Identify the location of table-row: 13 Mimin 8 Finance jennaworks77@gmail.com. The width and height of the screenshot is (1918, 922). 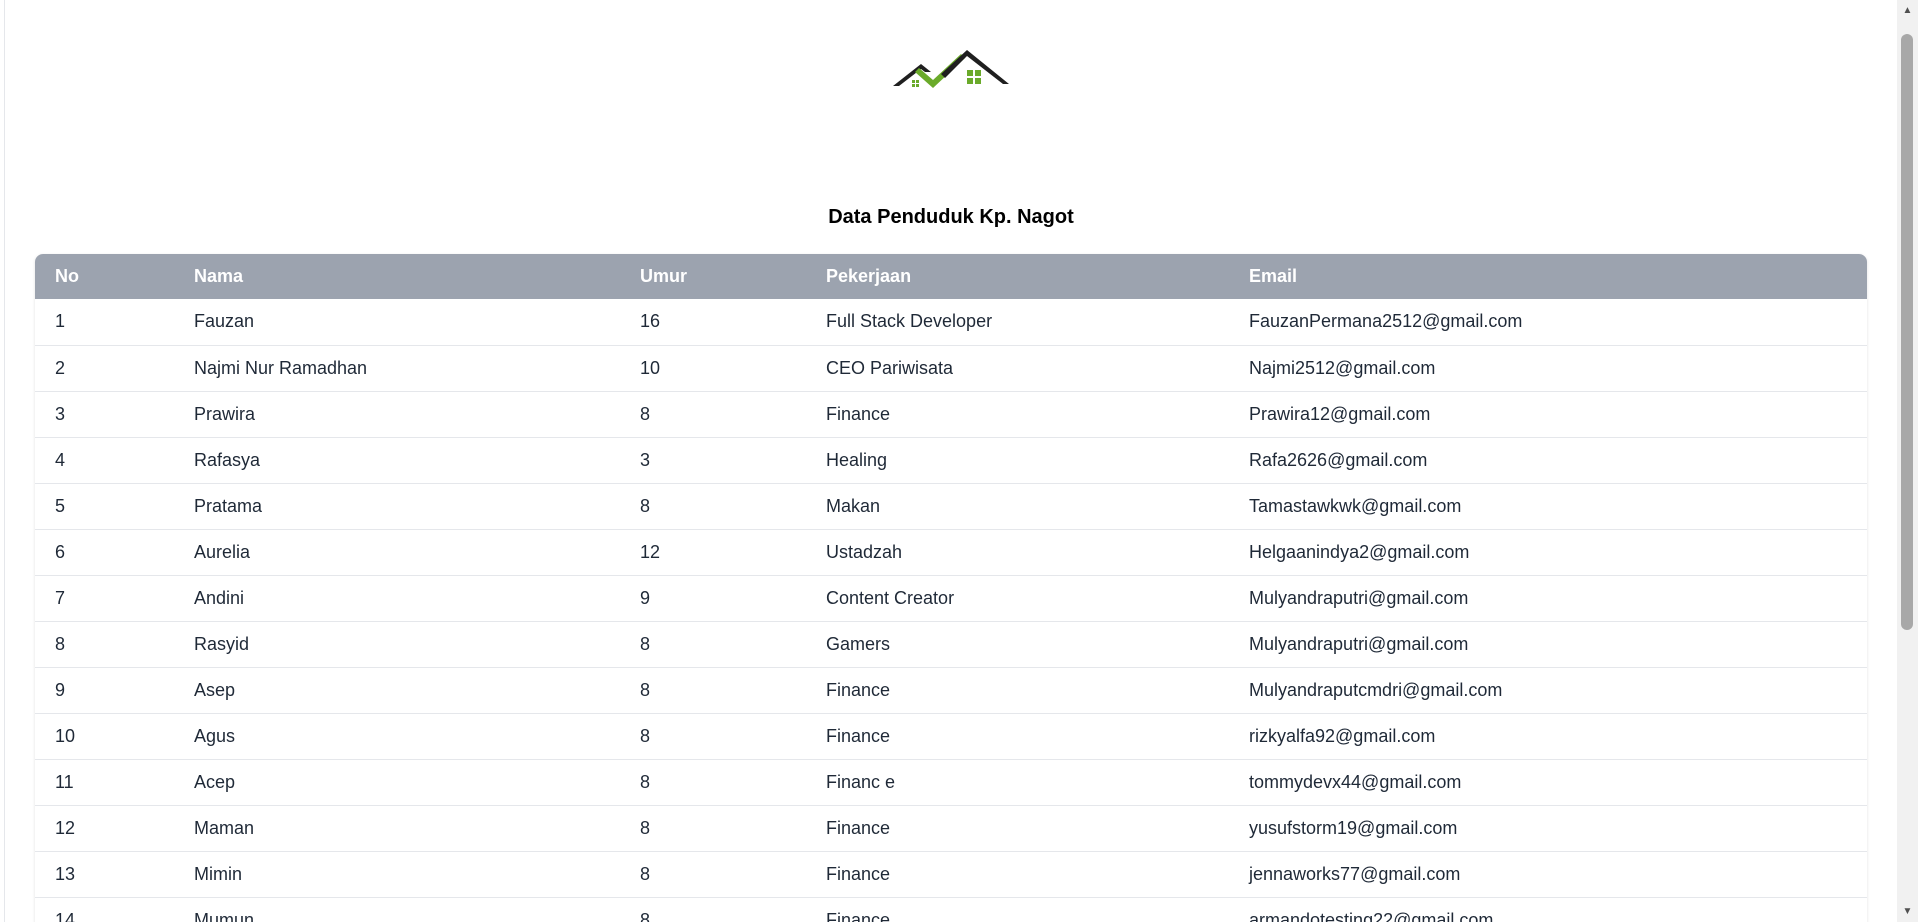
(951, 874).